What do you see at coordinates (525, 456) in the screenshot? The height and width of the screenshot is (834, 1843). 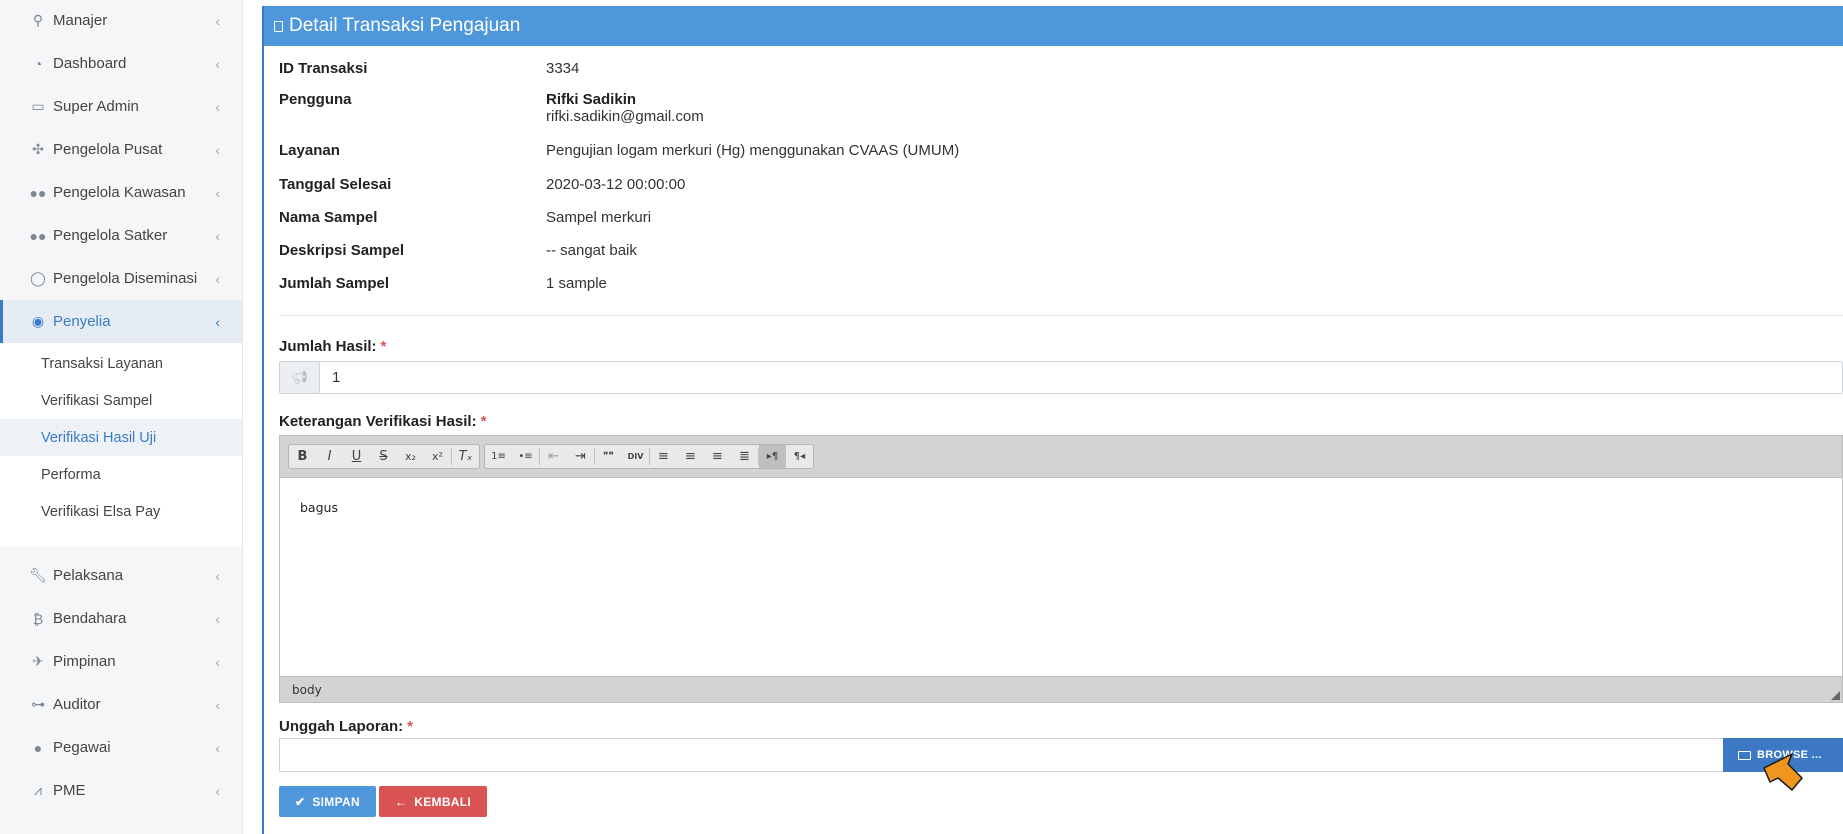 I see `bulleted-list-button: •≡` at bounding box center [525, 456].